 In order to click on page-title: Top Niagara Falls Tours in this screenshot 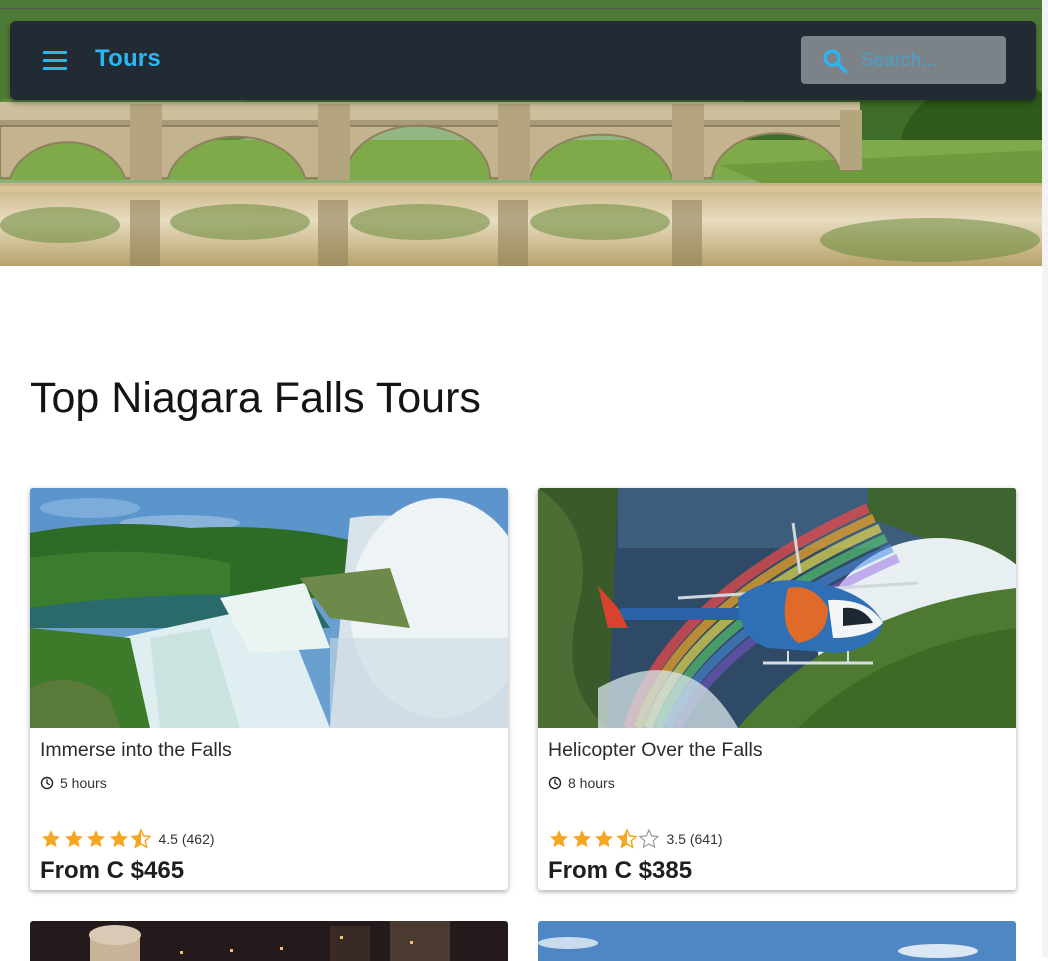, I will do `click(255, 398)`.